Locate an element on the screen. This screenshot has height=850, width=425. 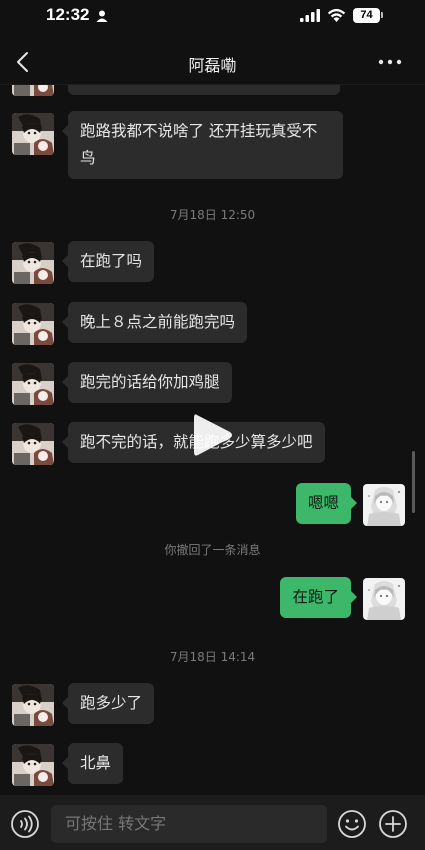
my-message-bubble: 嗯嗯 is located at coordinates (326, 503).